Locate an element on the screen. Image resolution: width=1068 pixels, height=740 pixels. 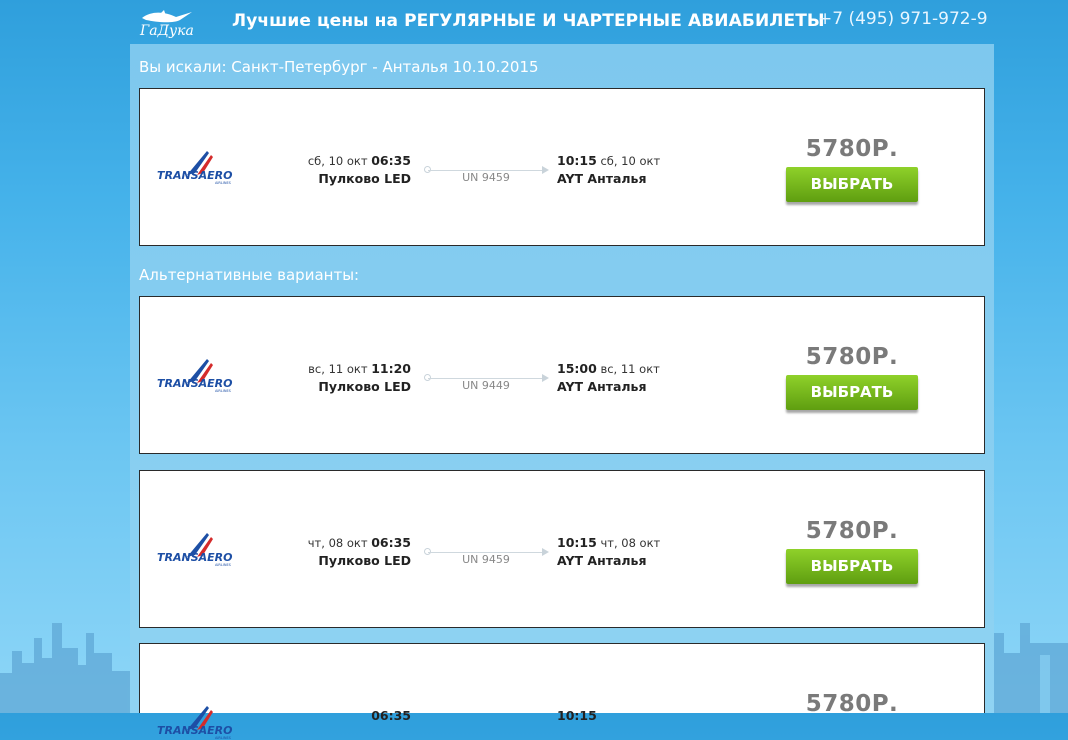
alternatives-title: Альтернативные варианты: is located at coordinates (249, 275).